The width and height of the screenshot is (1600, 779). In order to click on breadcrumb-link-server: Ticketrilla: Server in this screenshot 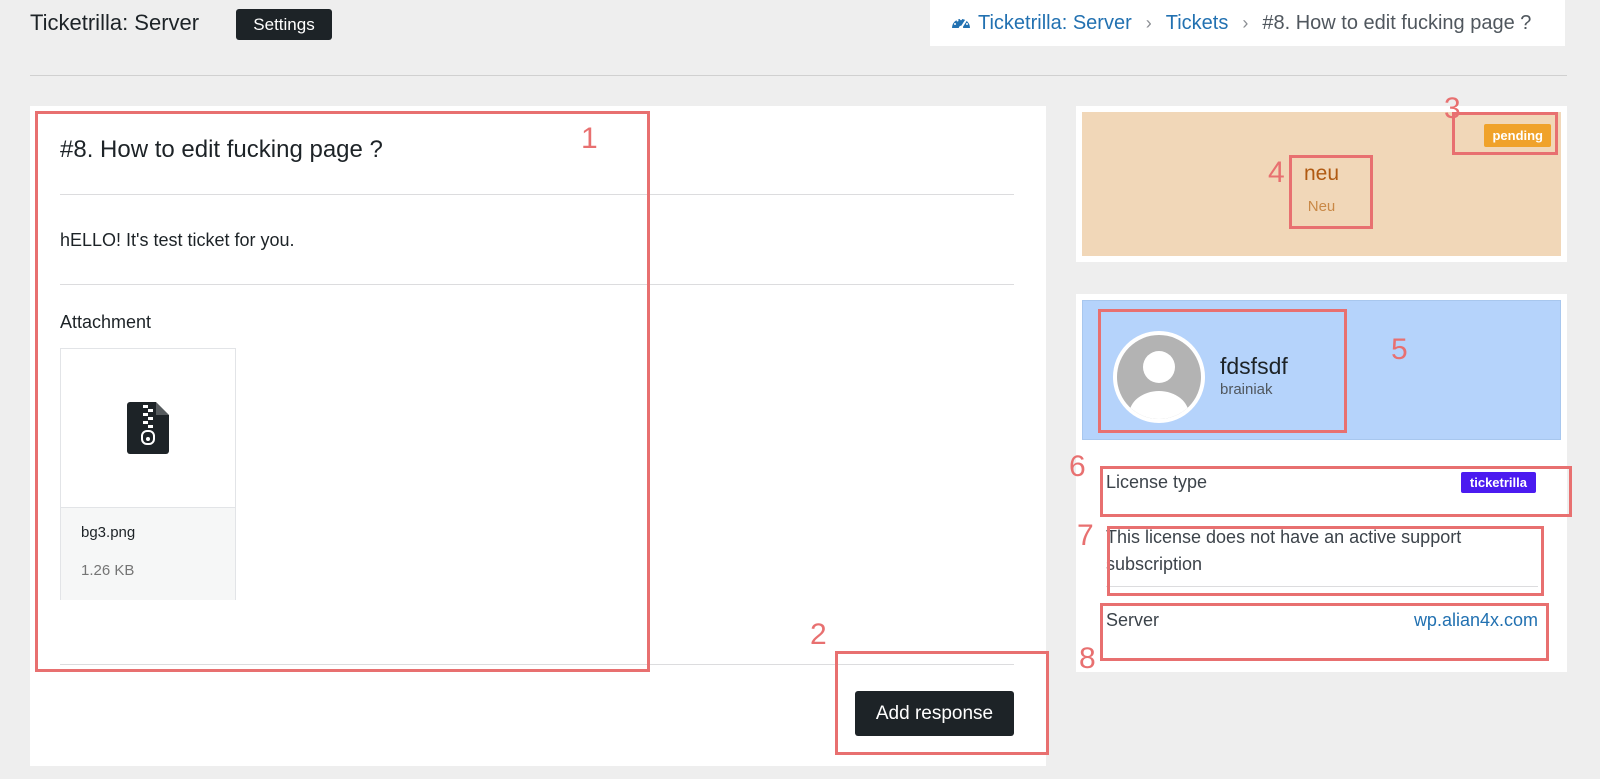, I will do `click(1055, 23)`.